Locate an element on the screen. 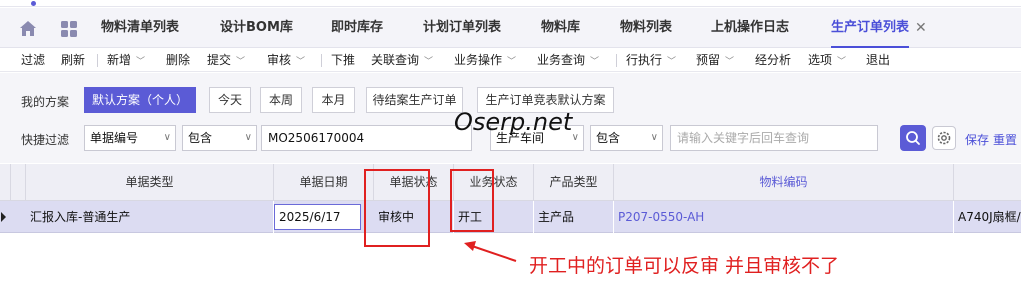 Image resolution: width=1021 pixels, height=287 pixels. delete-button: 删除 is located at coordinates (178, 60).